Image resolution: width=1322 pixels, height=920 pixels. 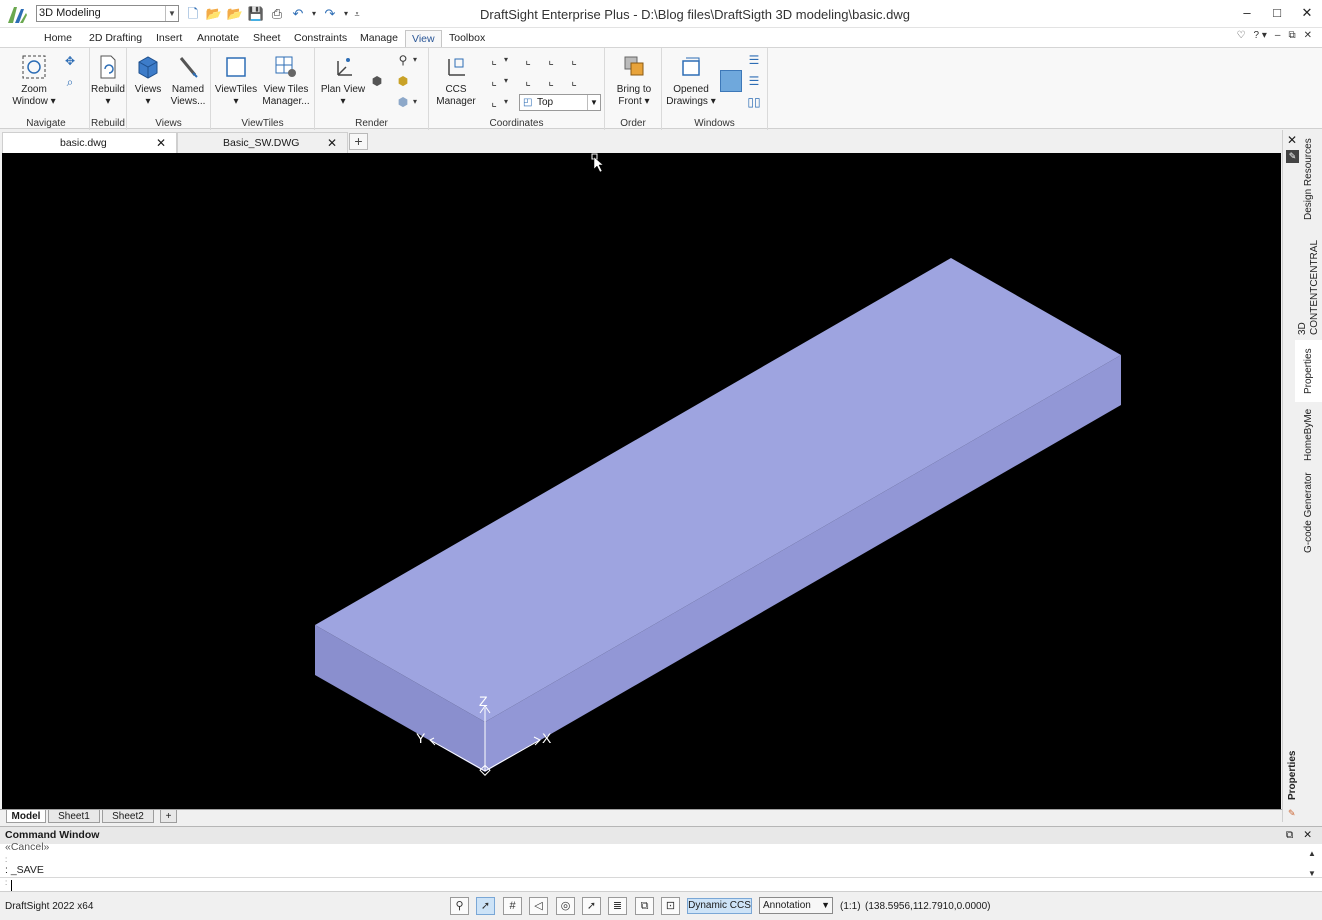 I want to click on properties-panel-tab: Properties, so click(x=1293, y=775).